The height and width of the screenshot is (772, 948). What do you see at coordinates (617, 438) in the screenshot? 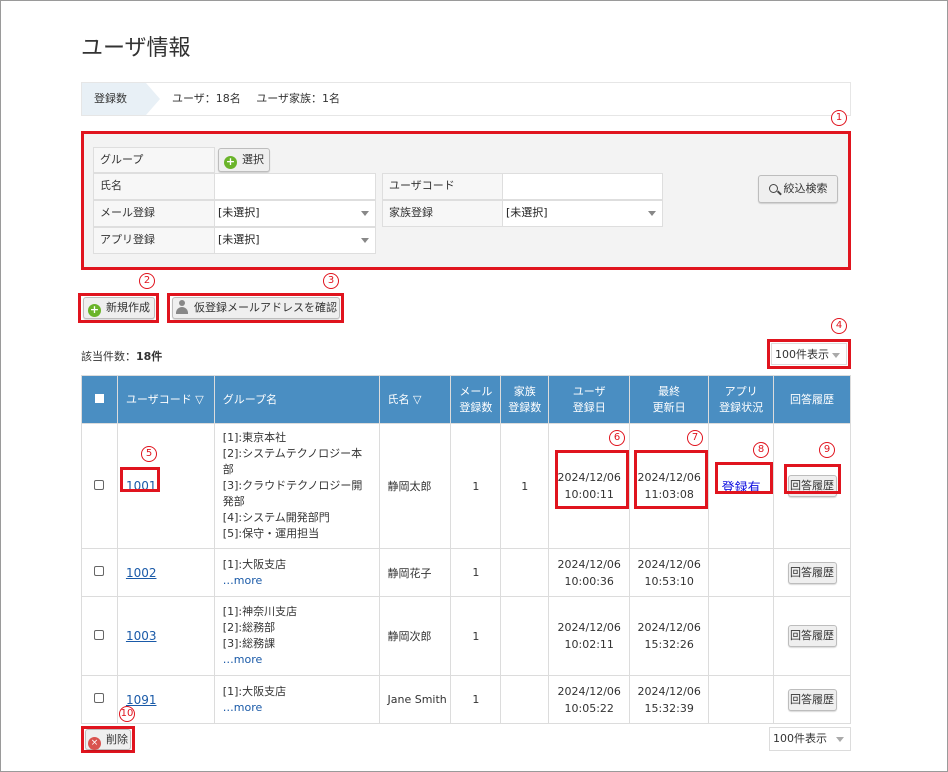
I see `marker-6: 6` at bounding box center [617, 438].